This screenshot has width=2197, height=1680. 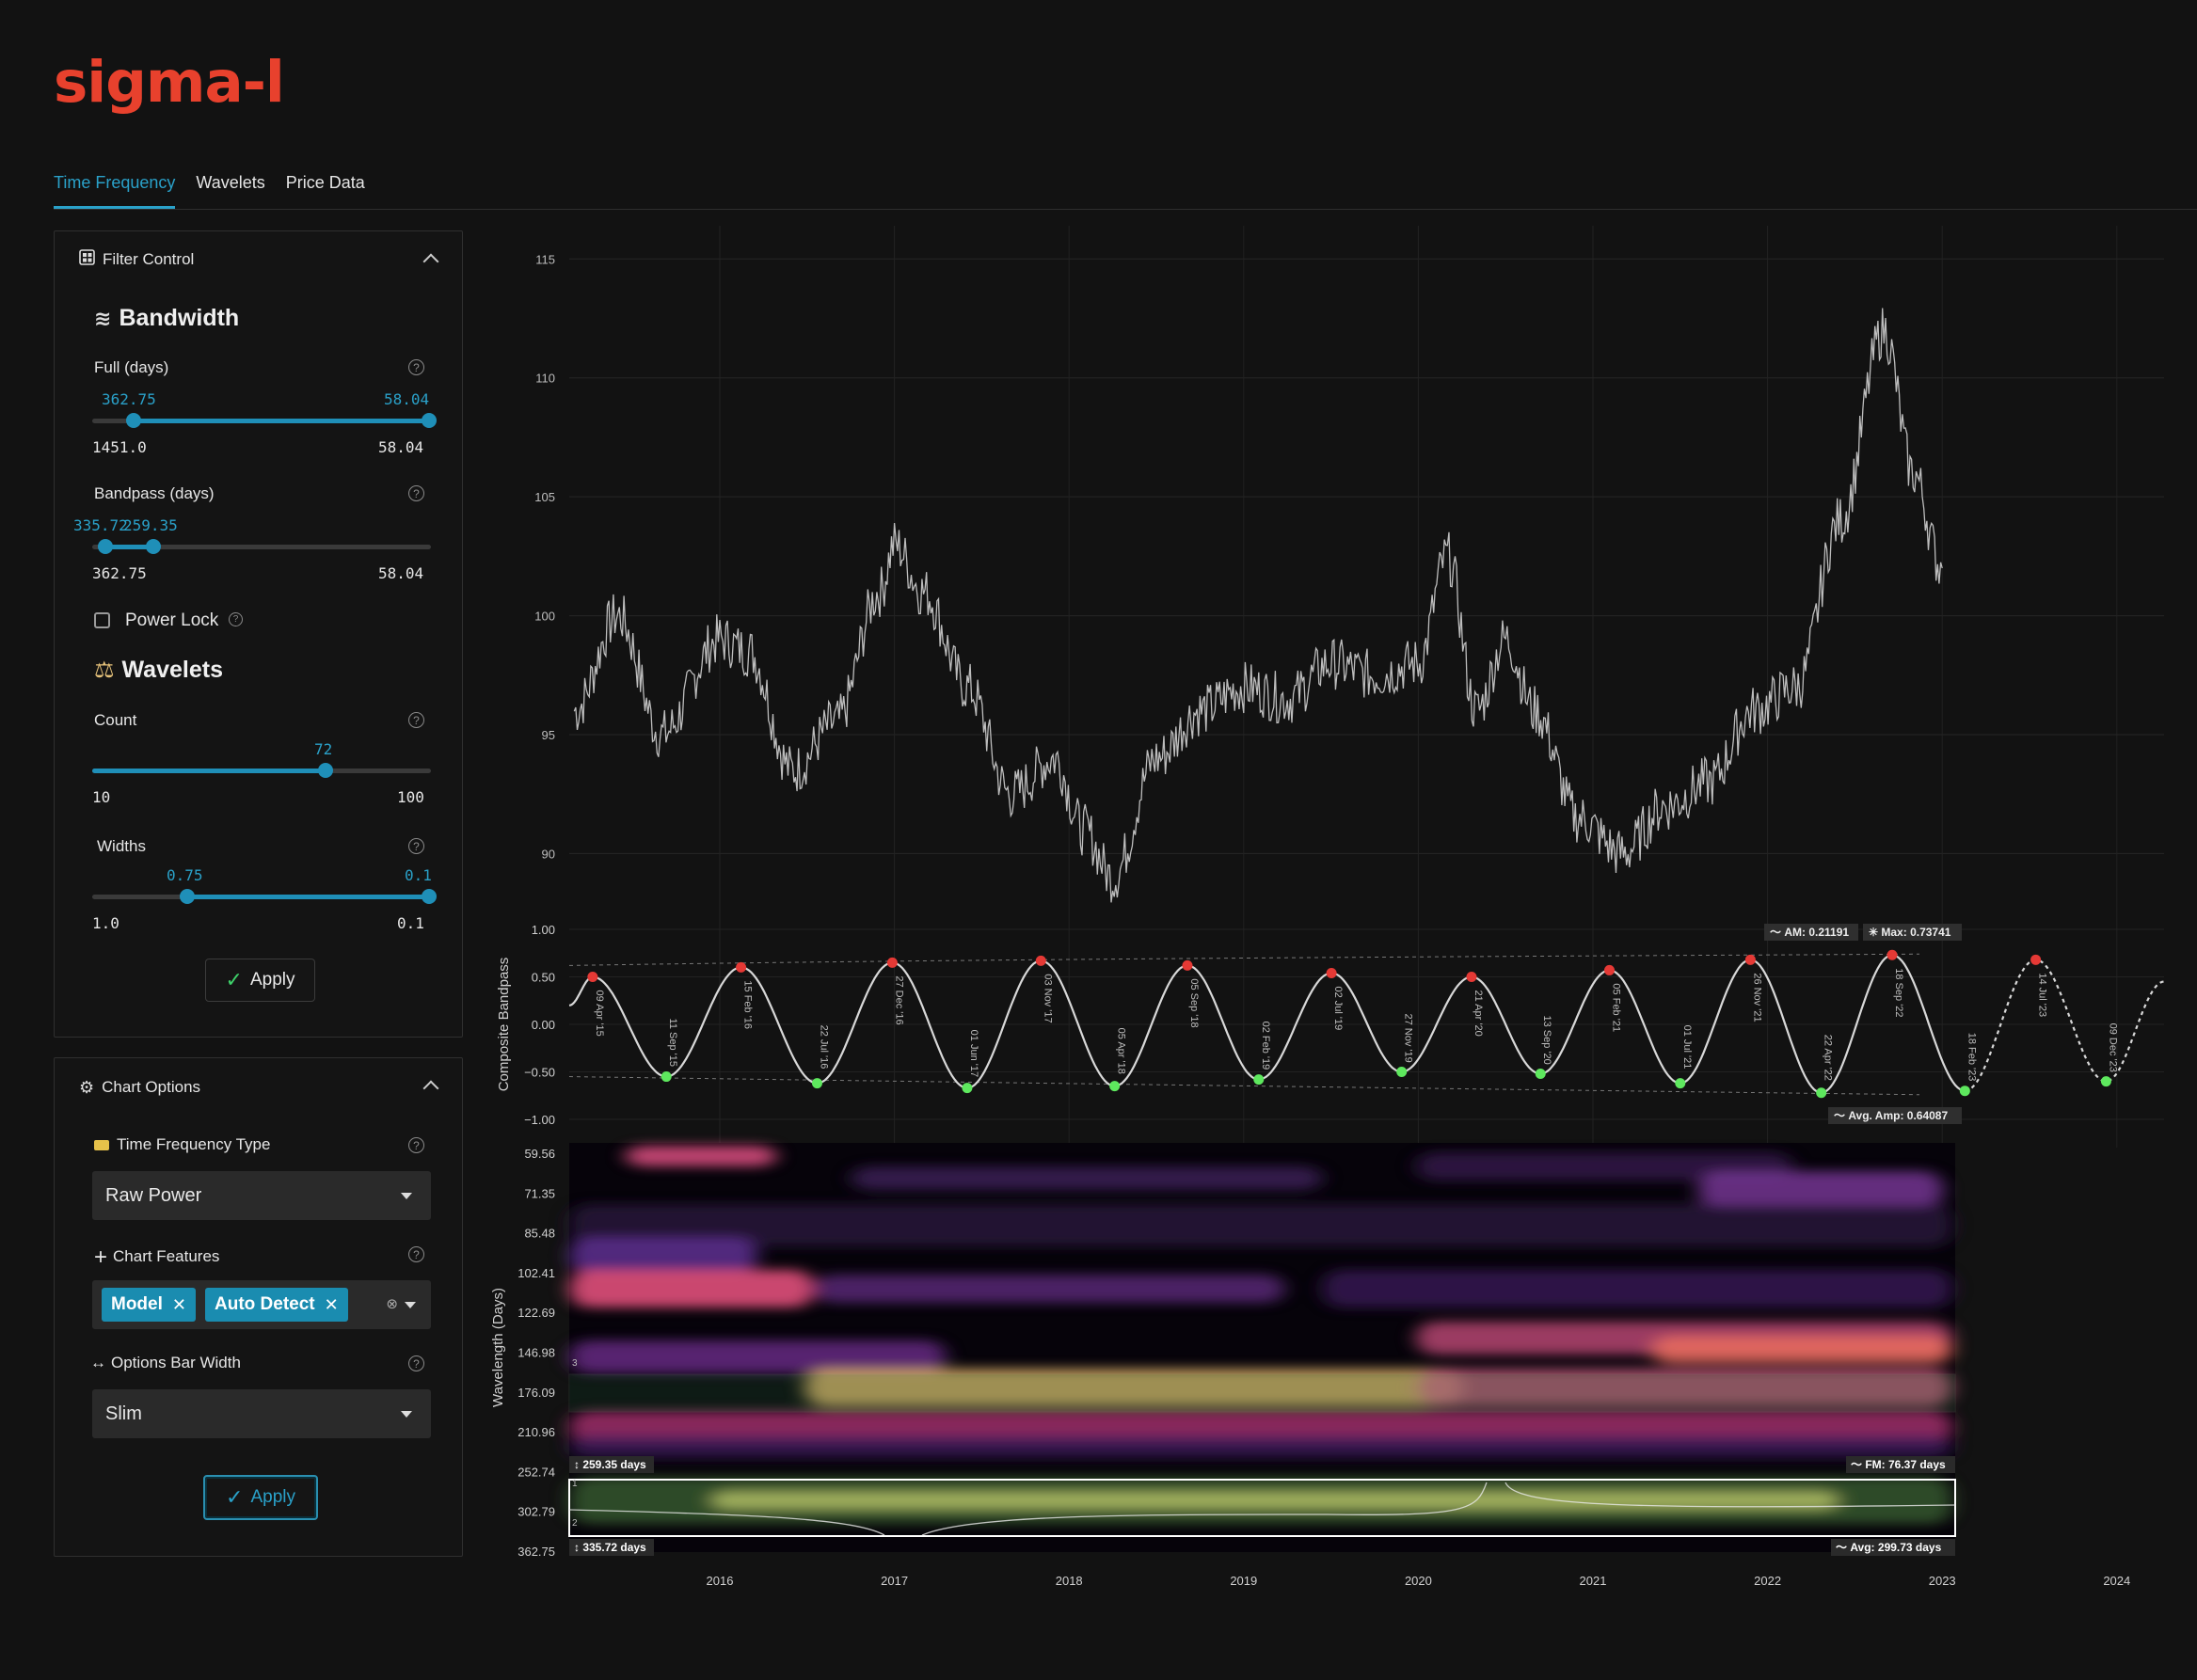 What do you see at coordinates (258, 1087) in the screenshot?
I see `chart-options-header: ⚙ Chart Options` at bounding box center [258, 1087].